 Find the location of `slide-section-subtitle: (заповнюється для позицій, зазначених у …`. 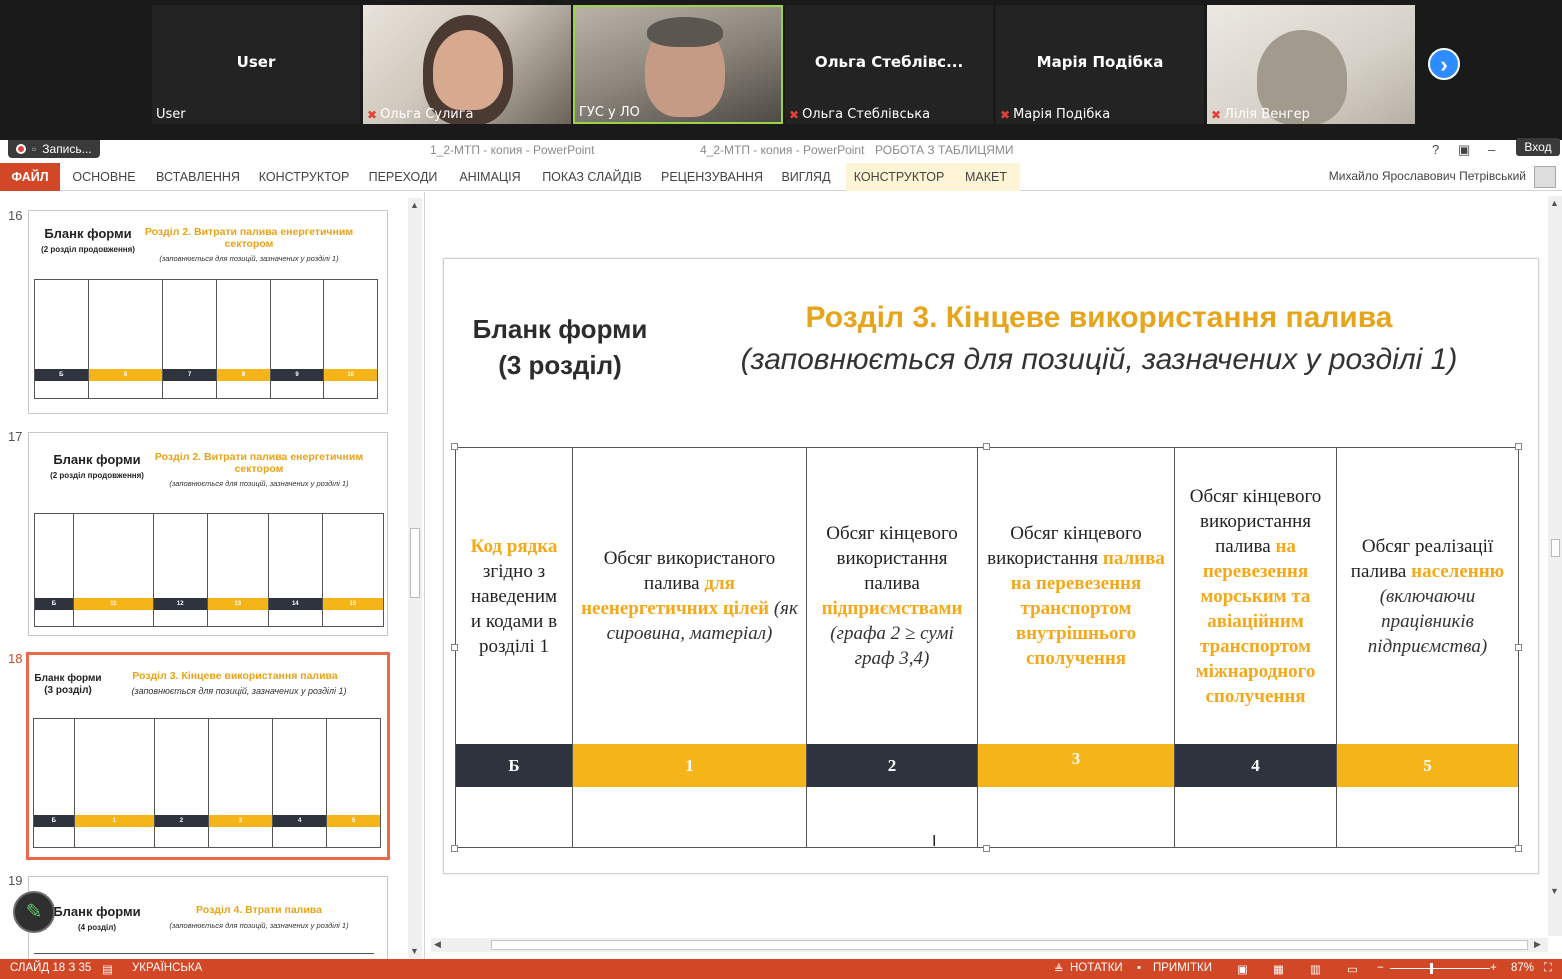

slide-section-subtitle: (заповнюється для позицій, зазначених у … is located at coordinates (1099, 360).